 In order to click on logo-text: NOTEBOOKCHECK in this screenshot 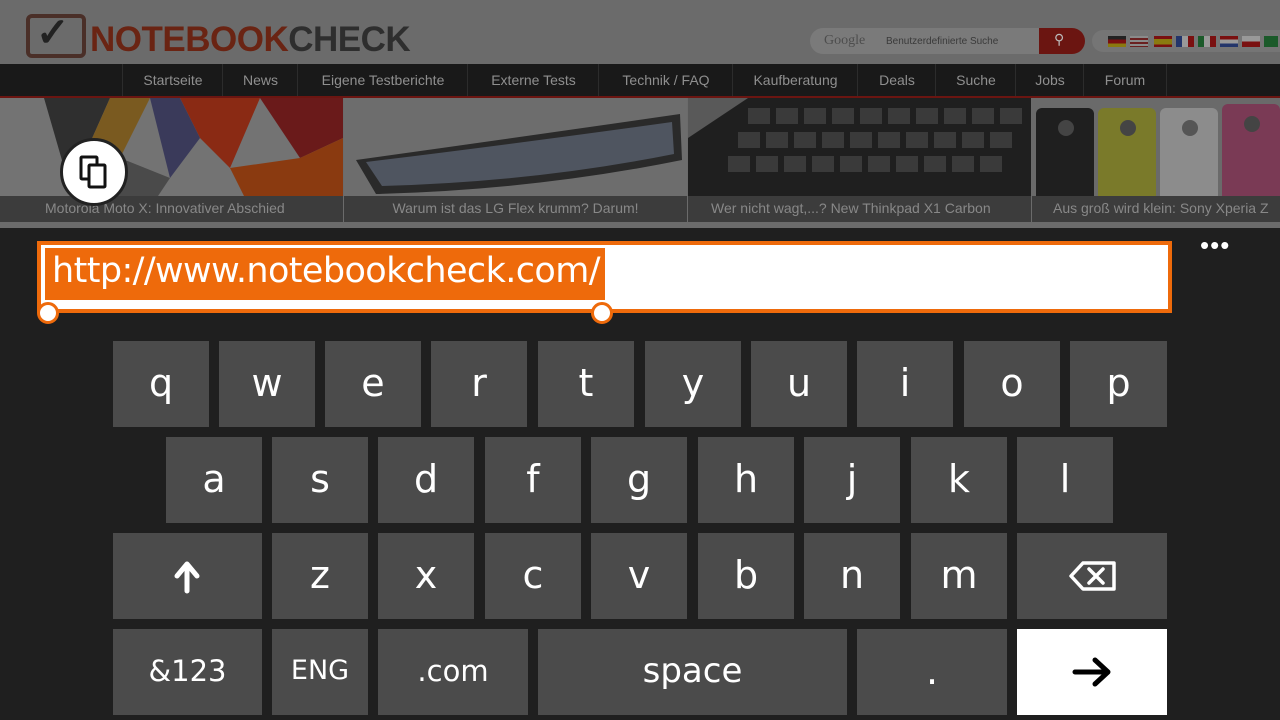, I will do `click(250, 40)`.